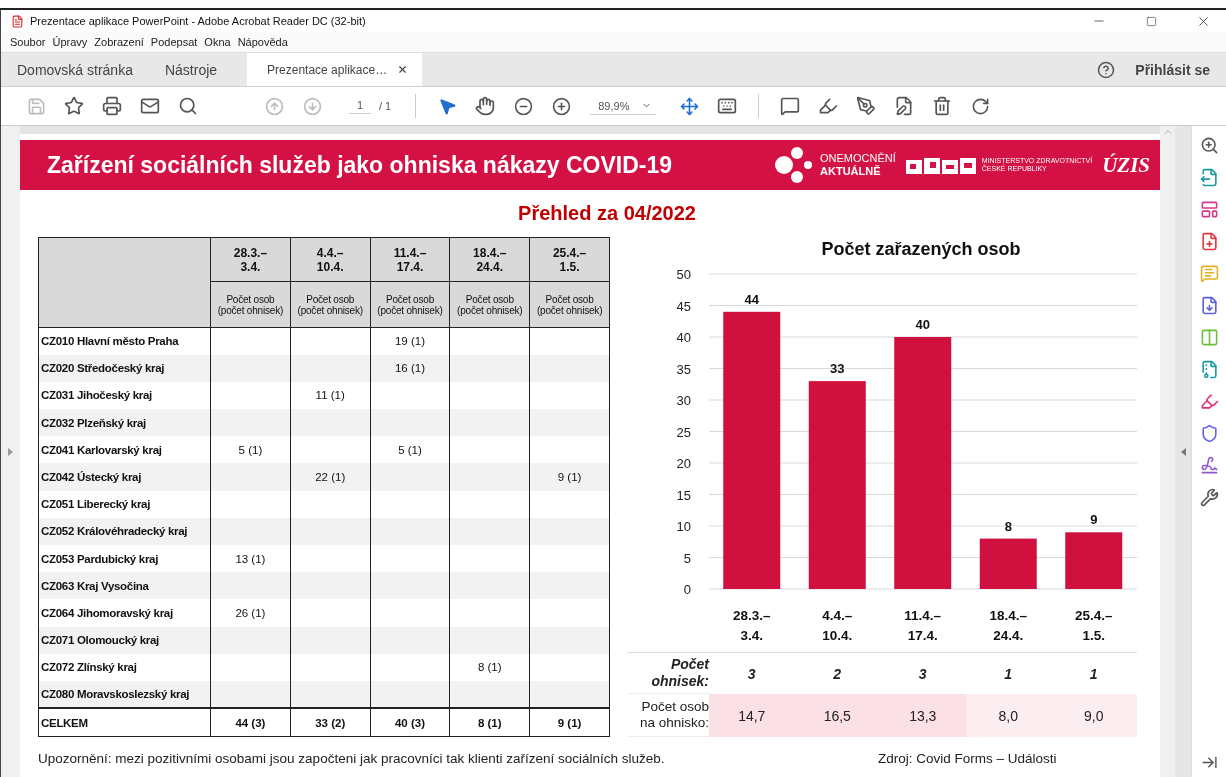 The image size is (1226, 777). I want to click on table-cell: 33 (2), so click(330, 722).